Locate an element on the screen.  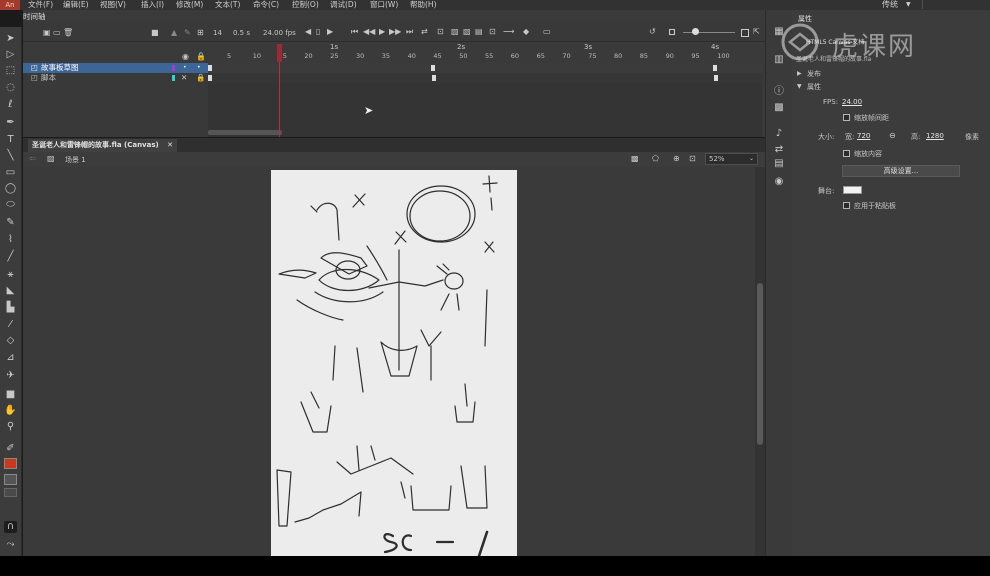
info-panel-icon: ⓘ is located at coordinates (779, 92).